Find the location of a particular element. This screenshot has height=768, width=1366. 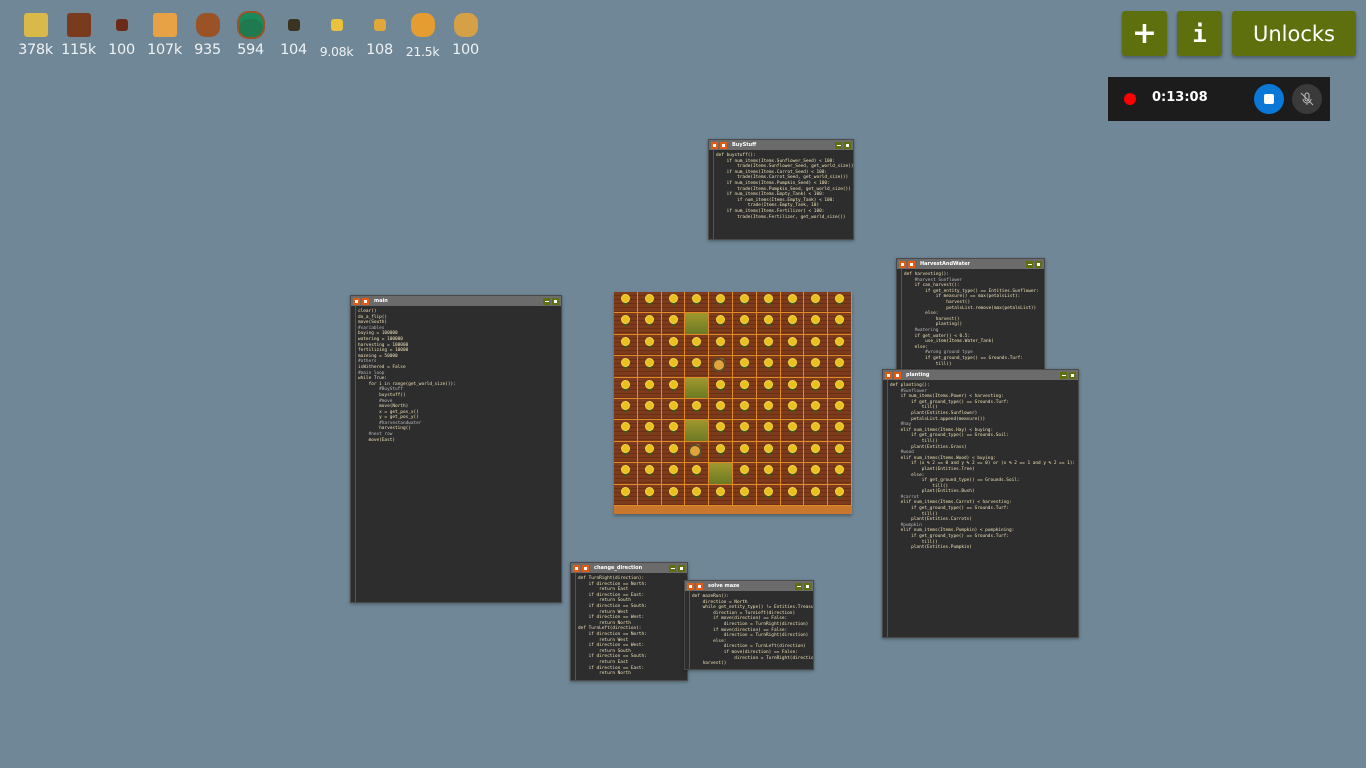

mic-off-icon is located at coordinates (1307, 99).